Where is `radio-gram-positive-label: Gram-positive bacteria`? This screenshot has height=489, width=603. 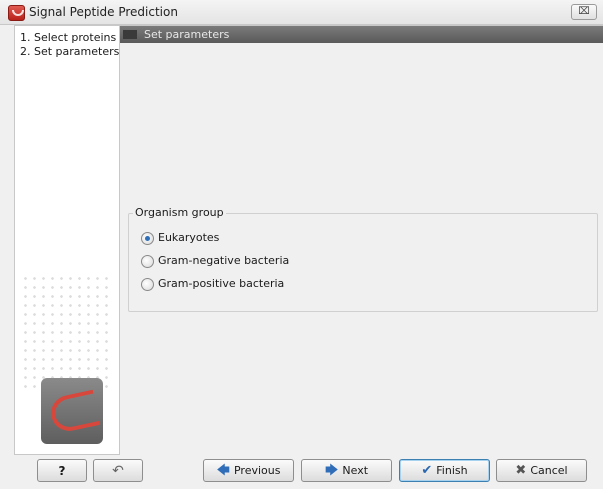 radio-gram-positive-label: Gram-positive bacteria is located at coordinates (221, 283).